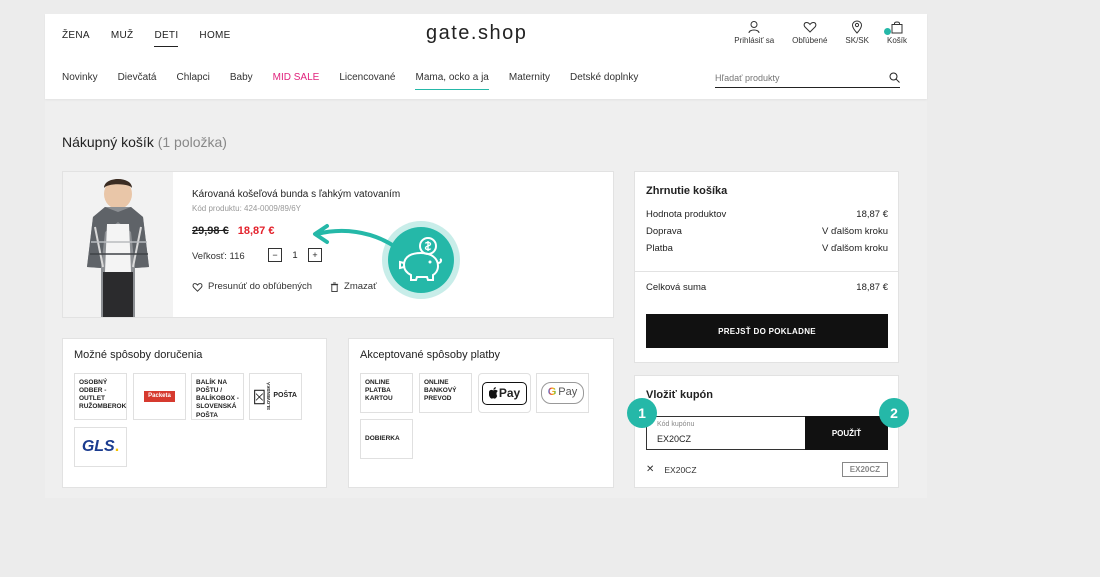  What do you see at coordinates (766, 271) in the screenshot?
I see `summary-divider` at bounding box center [766, 271].